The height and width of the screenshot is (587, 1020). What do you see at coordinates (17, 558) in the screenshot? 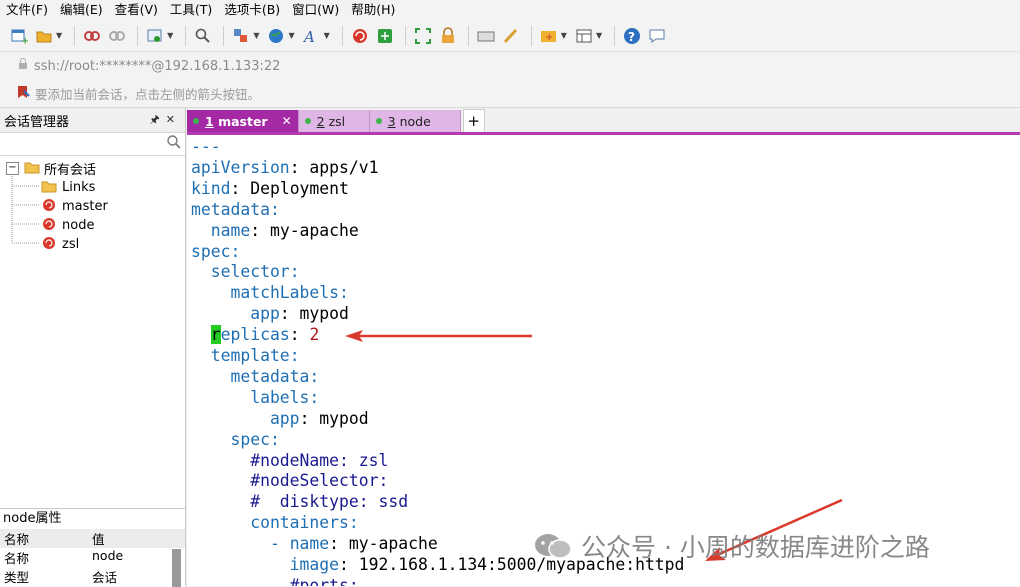
I see `property-key: 名称` at bounding box center [17, 558].